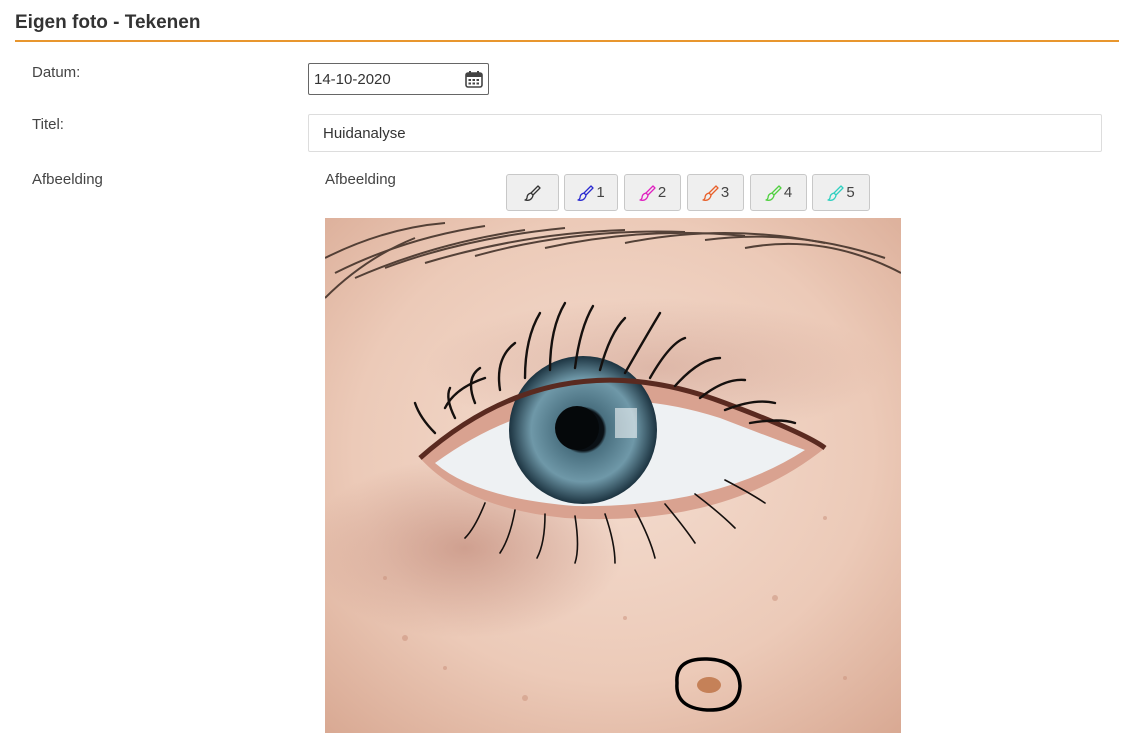 The height and width of the screenshot is (733, 1130). What do you see at coordinates (352, 79) in the screenshot?
I see `datum-value: 14-10-2020` at bounding box center [352, 79].